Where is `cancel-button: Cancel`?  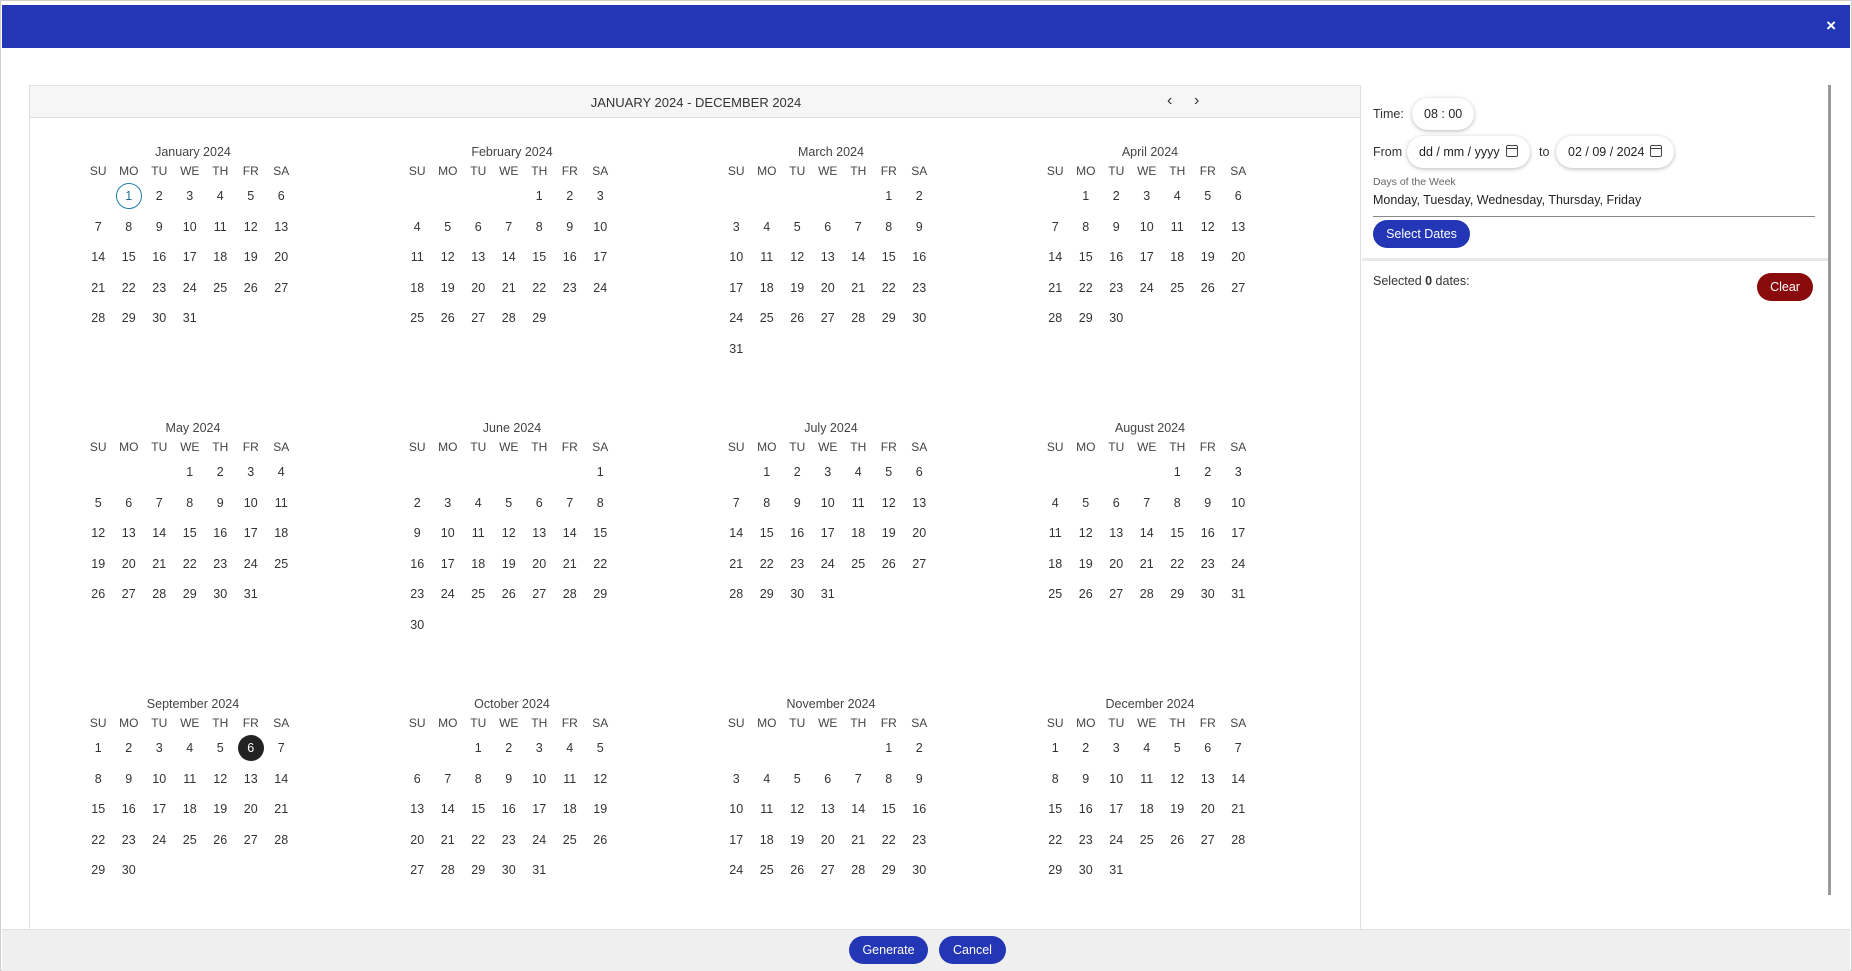 cancel-button: Cancel is located at coordinates (972, 950).